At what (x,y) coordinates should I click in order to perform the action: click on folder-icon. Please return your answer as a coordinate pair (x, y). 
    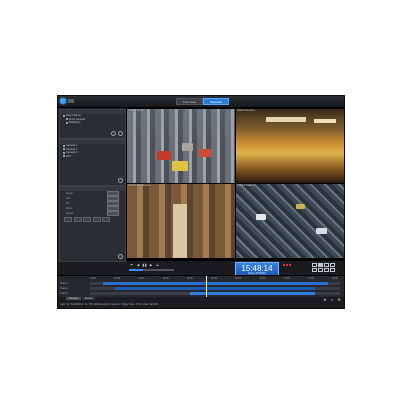
    Looking at the image, I should click on (67, 122).